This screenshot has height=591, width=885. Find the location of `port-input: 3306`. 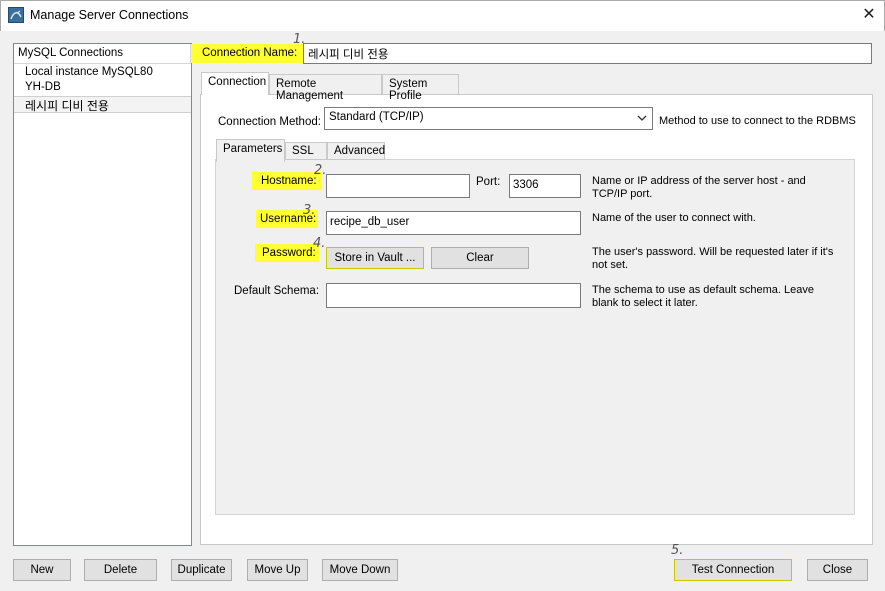

port-input: 3306 is located at coordinates (545, 186).